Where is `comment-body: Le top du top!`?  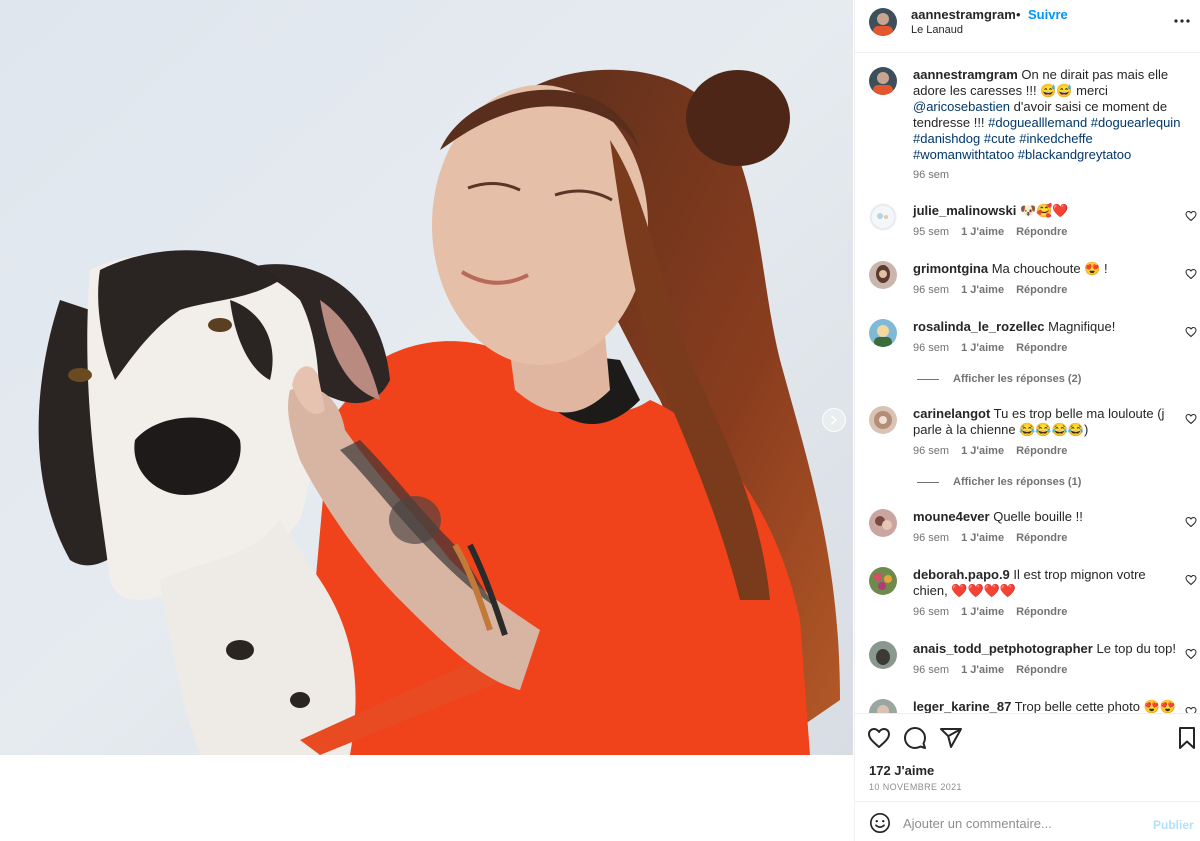
comment-body: Le top du top! is located at coordinates (1134, 648).